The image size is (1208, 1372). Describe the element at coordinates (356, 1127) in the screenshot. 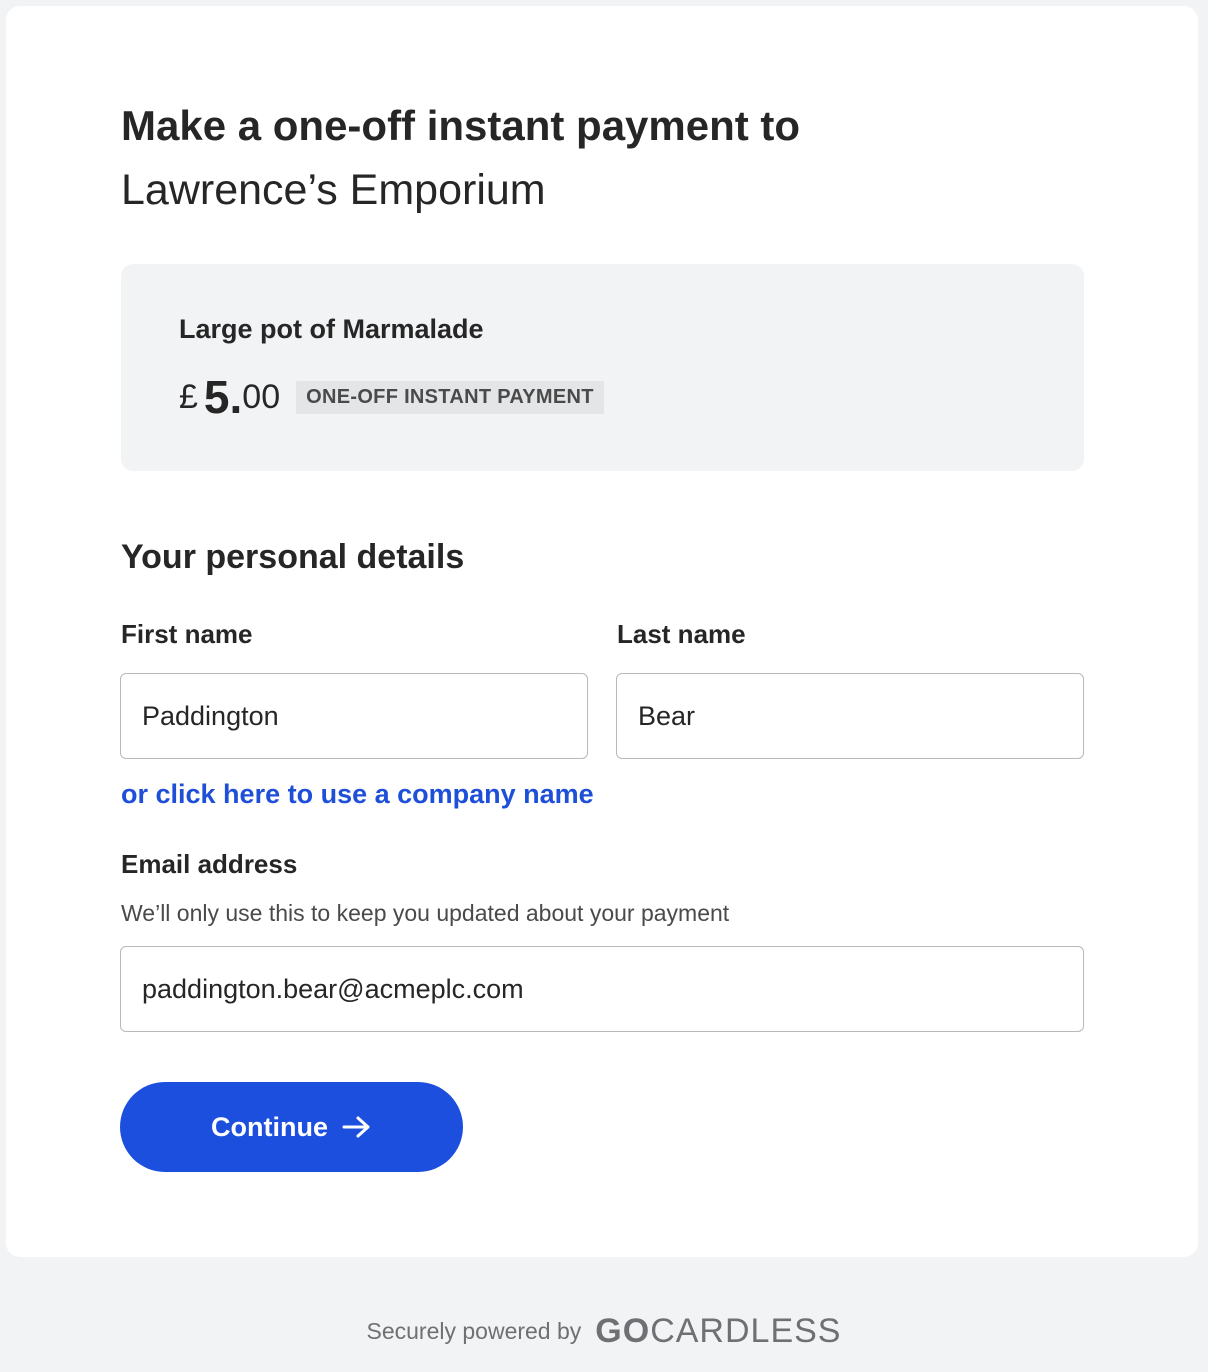

I see `arrow-right-icon` at that location.